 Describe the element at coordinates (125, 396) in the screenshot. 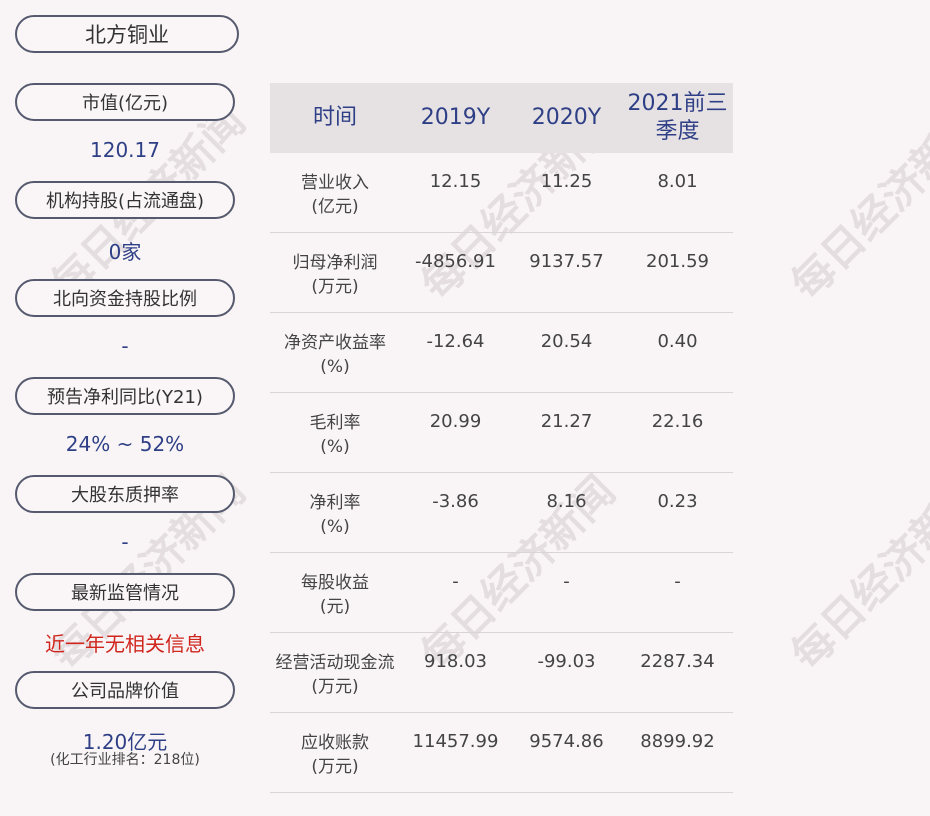

I see `label-profit-forecast: 预告净利同比(Y21)` at that location.